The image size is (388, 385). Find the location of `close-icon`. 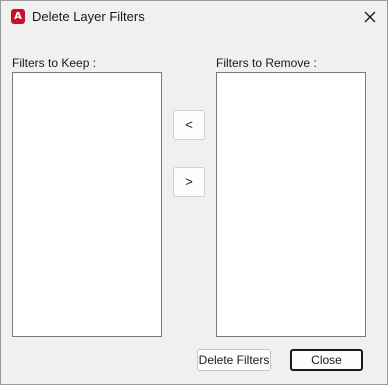

close-icon is located at coordinates (370, 17).